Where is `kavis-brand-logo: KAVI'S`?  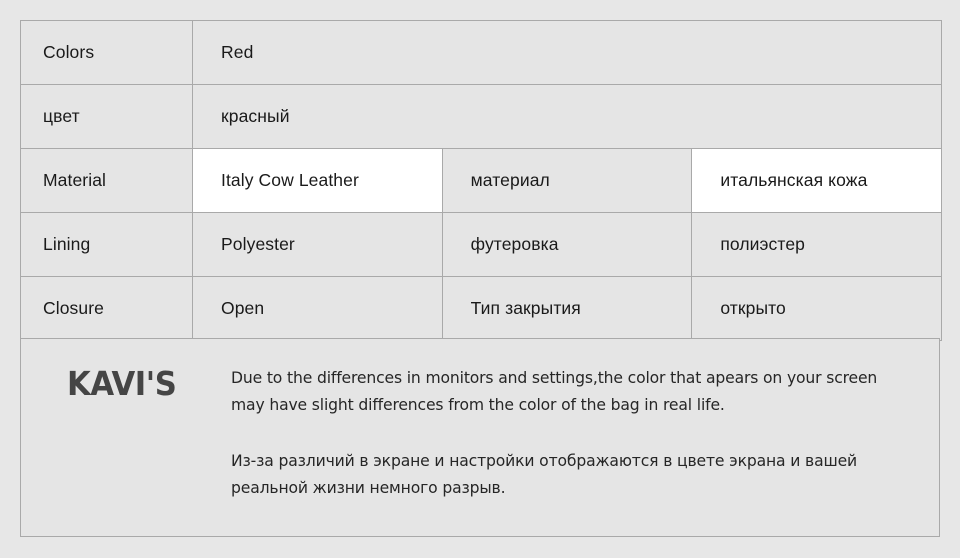 kavis-brand-logo: KAVI'S is located at coordinates (122, 383).